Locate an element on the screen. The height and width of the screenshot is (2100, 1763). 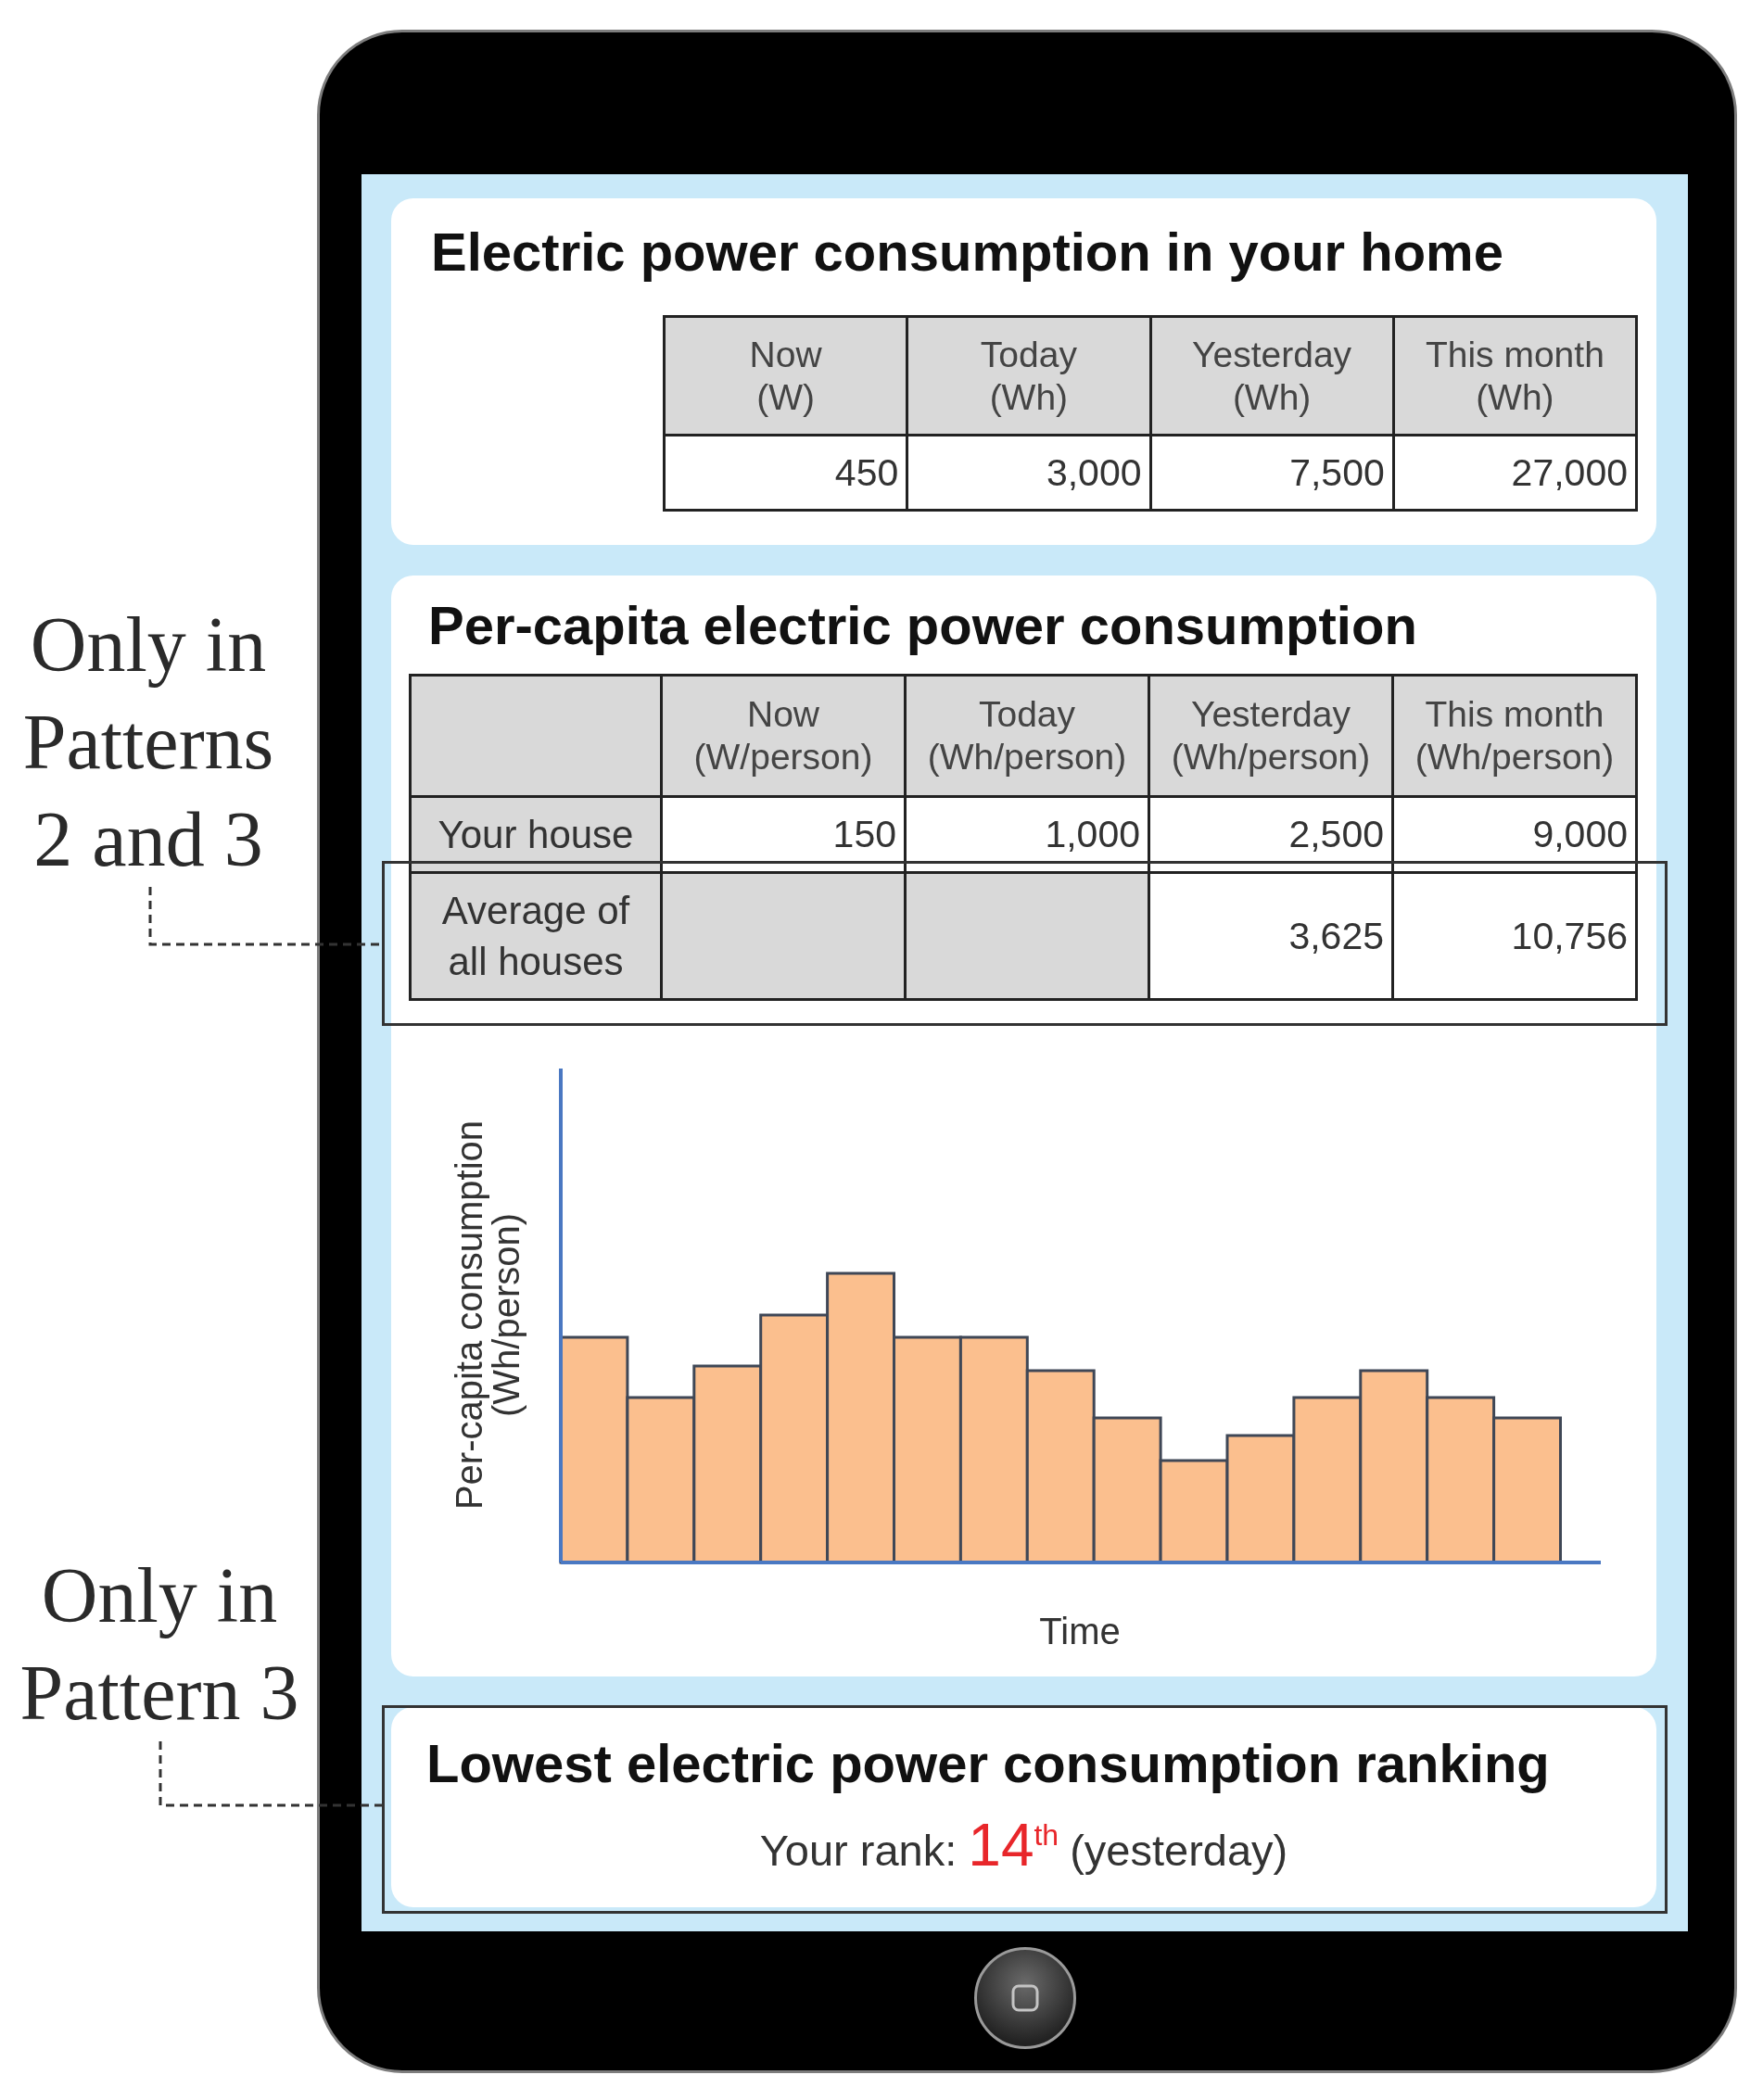
column-header: Now (W/person) is located at coordinates (785, 737).